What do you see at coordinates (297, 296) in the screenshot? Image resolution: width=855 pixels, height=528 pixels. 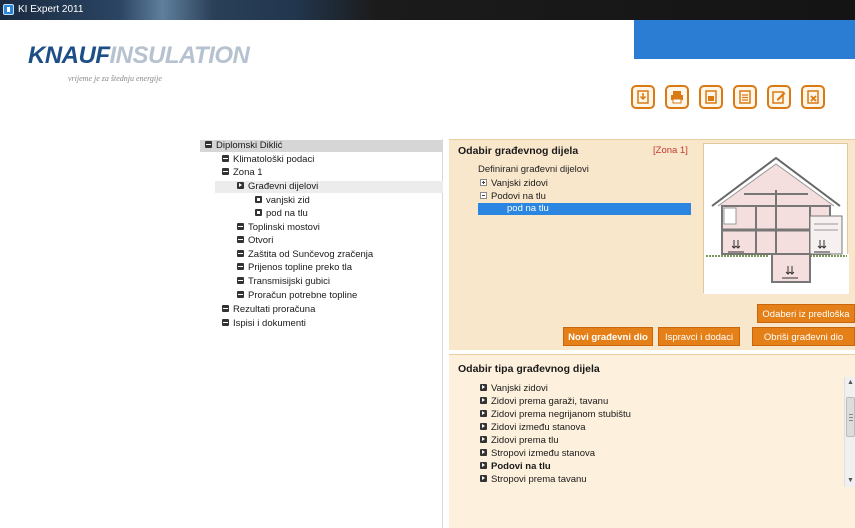 I see `tree-item-proracun: Proračun potrebne topline` at bounding box center [297, 296].